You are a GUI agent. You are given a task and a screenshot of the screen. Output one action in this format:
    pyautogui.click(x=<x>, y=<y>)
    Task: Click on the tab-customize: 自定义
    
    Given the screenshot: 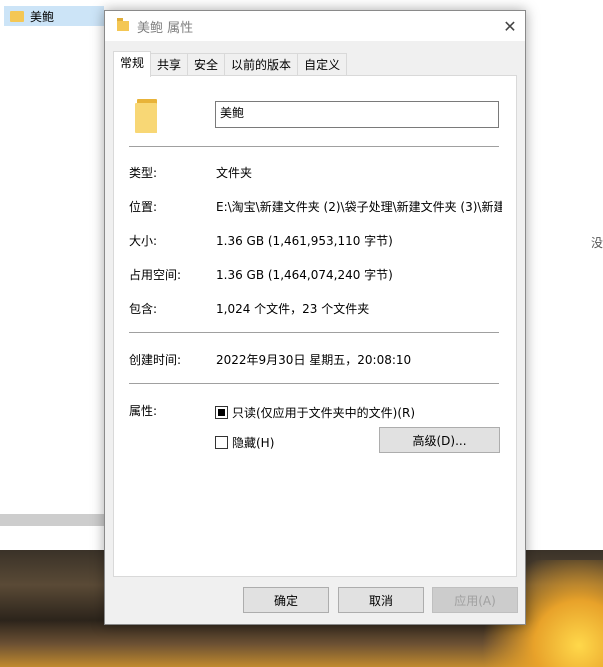 What is the action you would take?
    pyautogui.click(x=322, y=64)
    